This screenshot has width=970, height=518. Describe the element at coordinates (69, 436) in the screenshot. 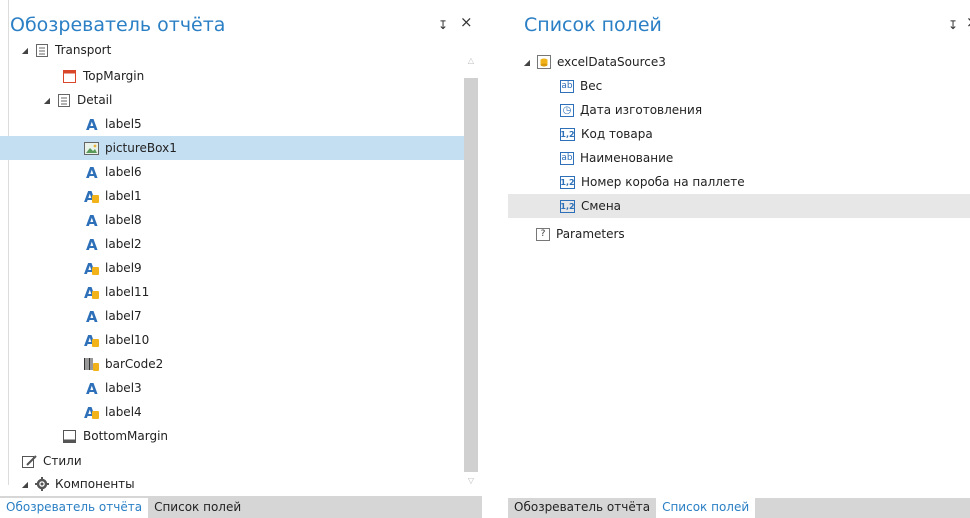

I see `bottom-margin-icon` at that location.